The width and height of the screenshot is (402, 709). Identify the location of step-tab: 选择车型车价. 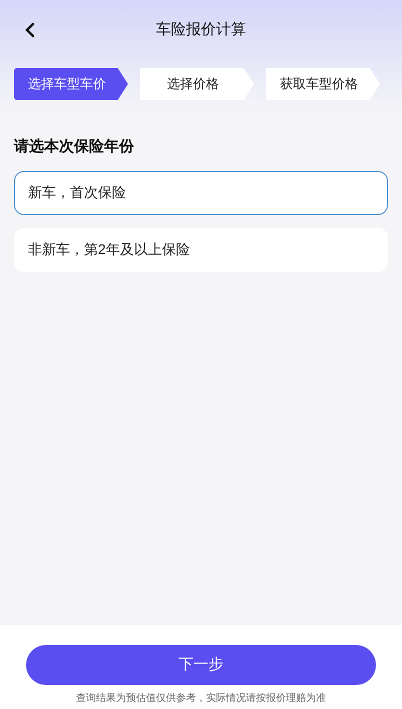
(71, 84).